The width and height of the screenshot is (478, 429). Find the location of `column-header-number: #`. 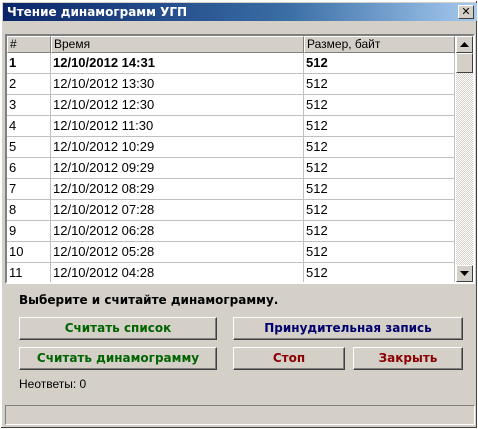

column-header-number: # is located at coordinates (29, 44).